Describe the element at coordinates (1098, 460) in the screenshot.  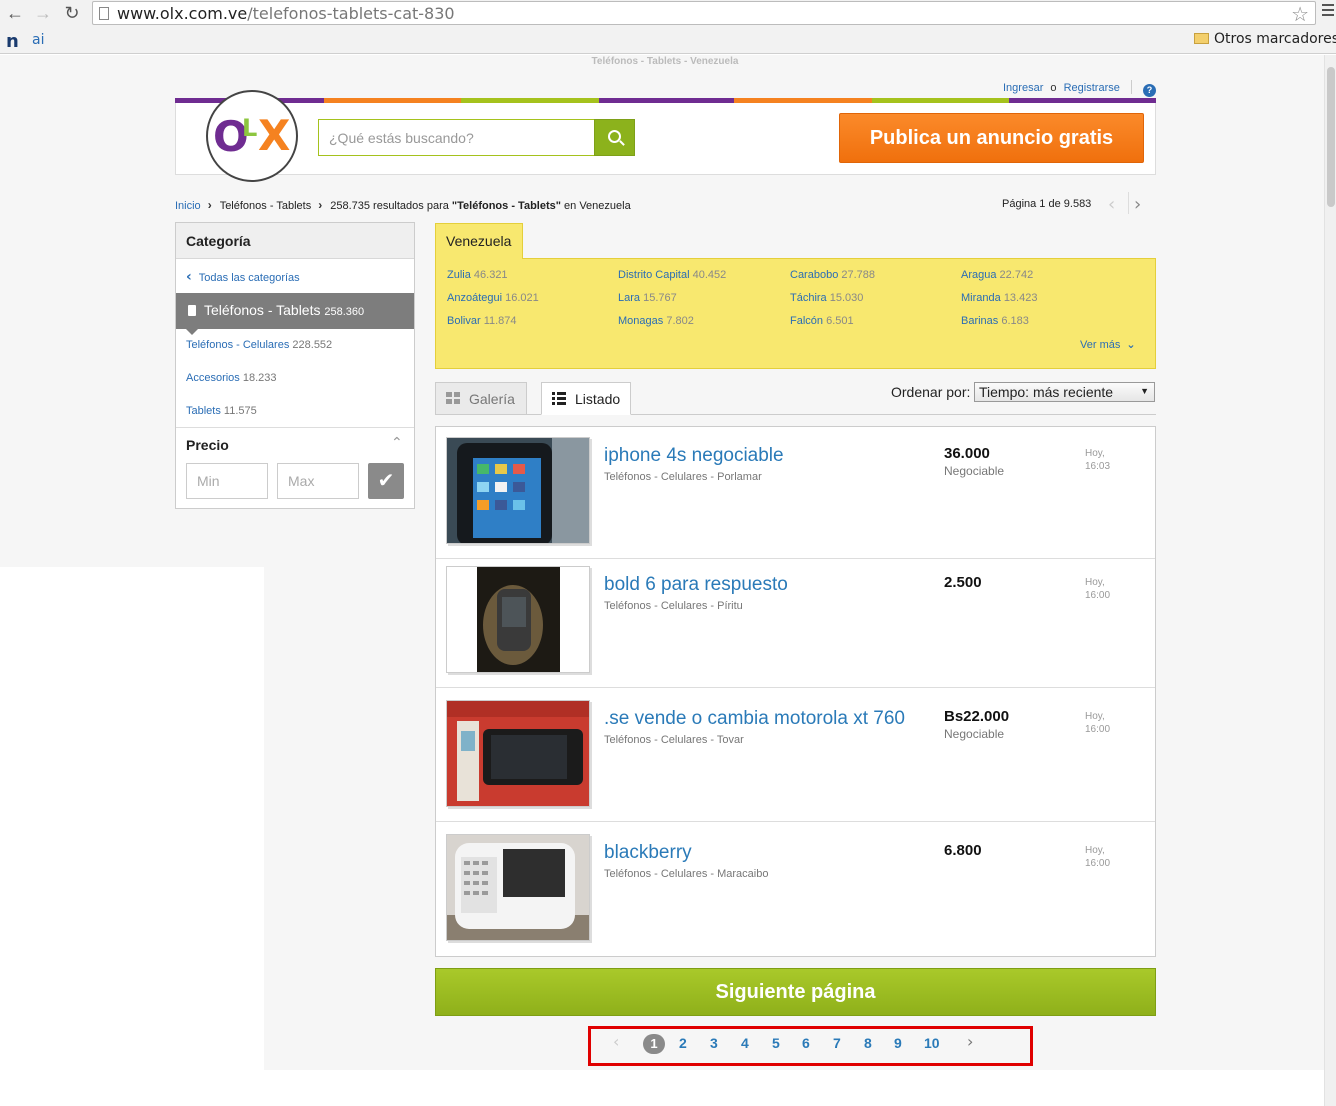
I see `listing-date: Hoy, 16:03` at that location.